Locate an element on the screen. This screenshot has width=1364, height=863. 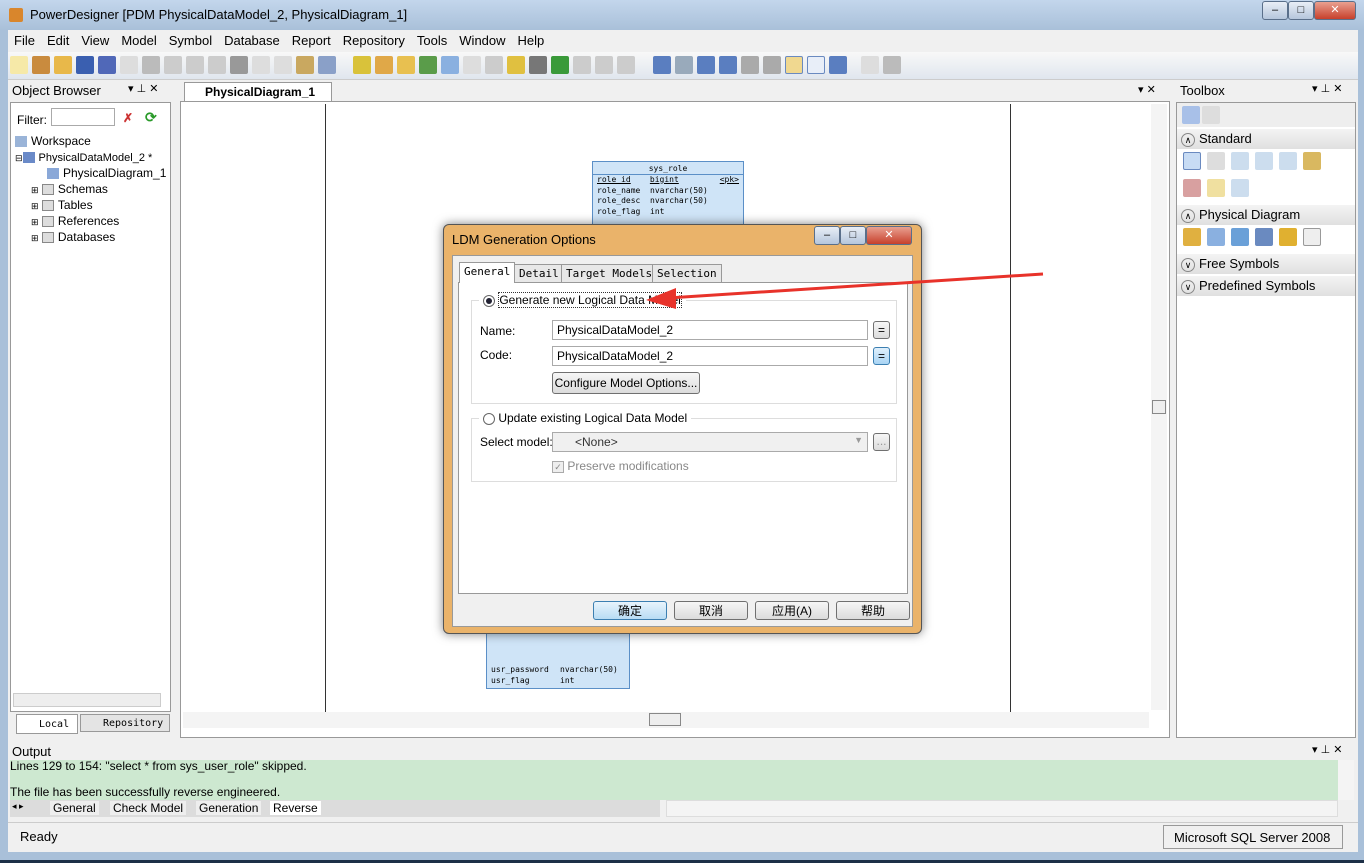
vertical-scrollbar is located at coordinates (1159, 407).